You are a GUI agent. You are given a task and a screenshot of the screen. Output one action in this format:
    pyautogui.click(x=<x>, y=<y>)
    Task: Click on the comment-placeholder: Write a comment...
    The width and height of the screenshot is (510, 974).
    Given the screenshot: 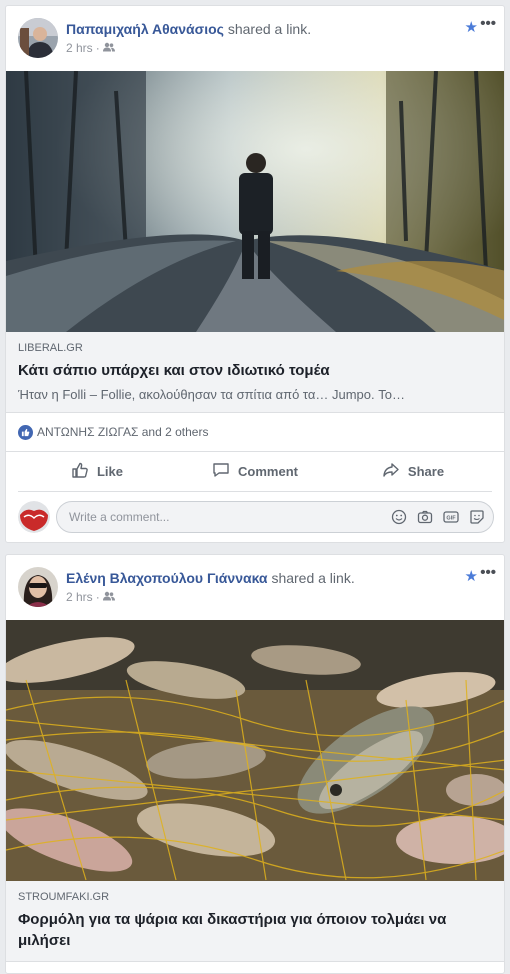 What is the action you would take?
    pyautogui.click(x=119, y=517)
    